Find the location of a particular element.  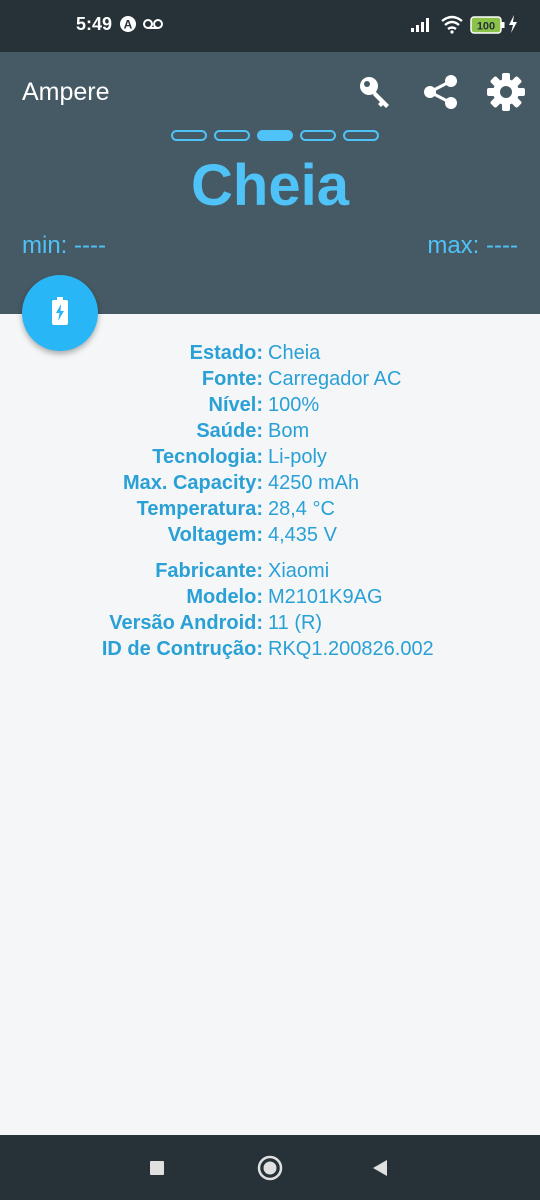

page-indicator is located at coordinates (275, 135).